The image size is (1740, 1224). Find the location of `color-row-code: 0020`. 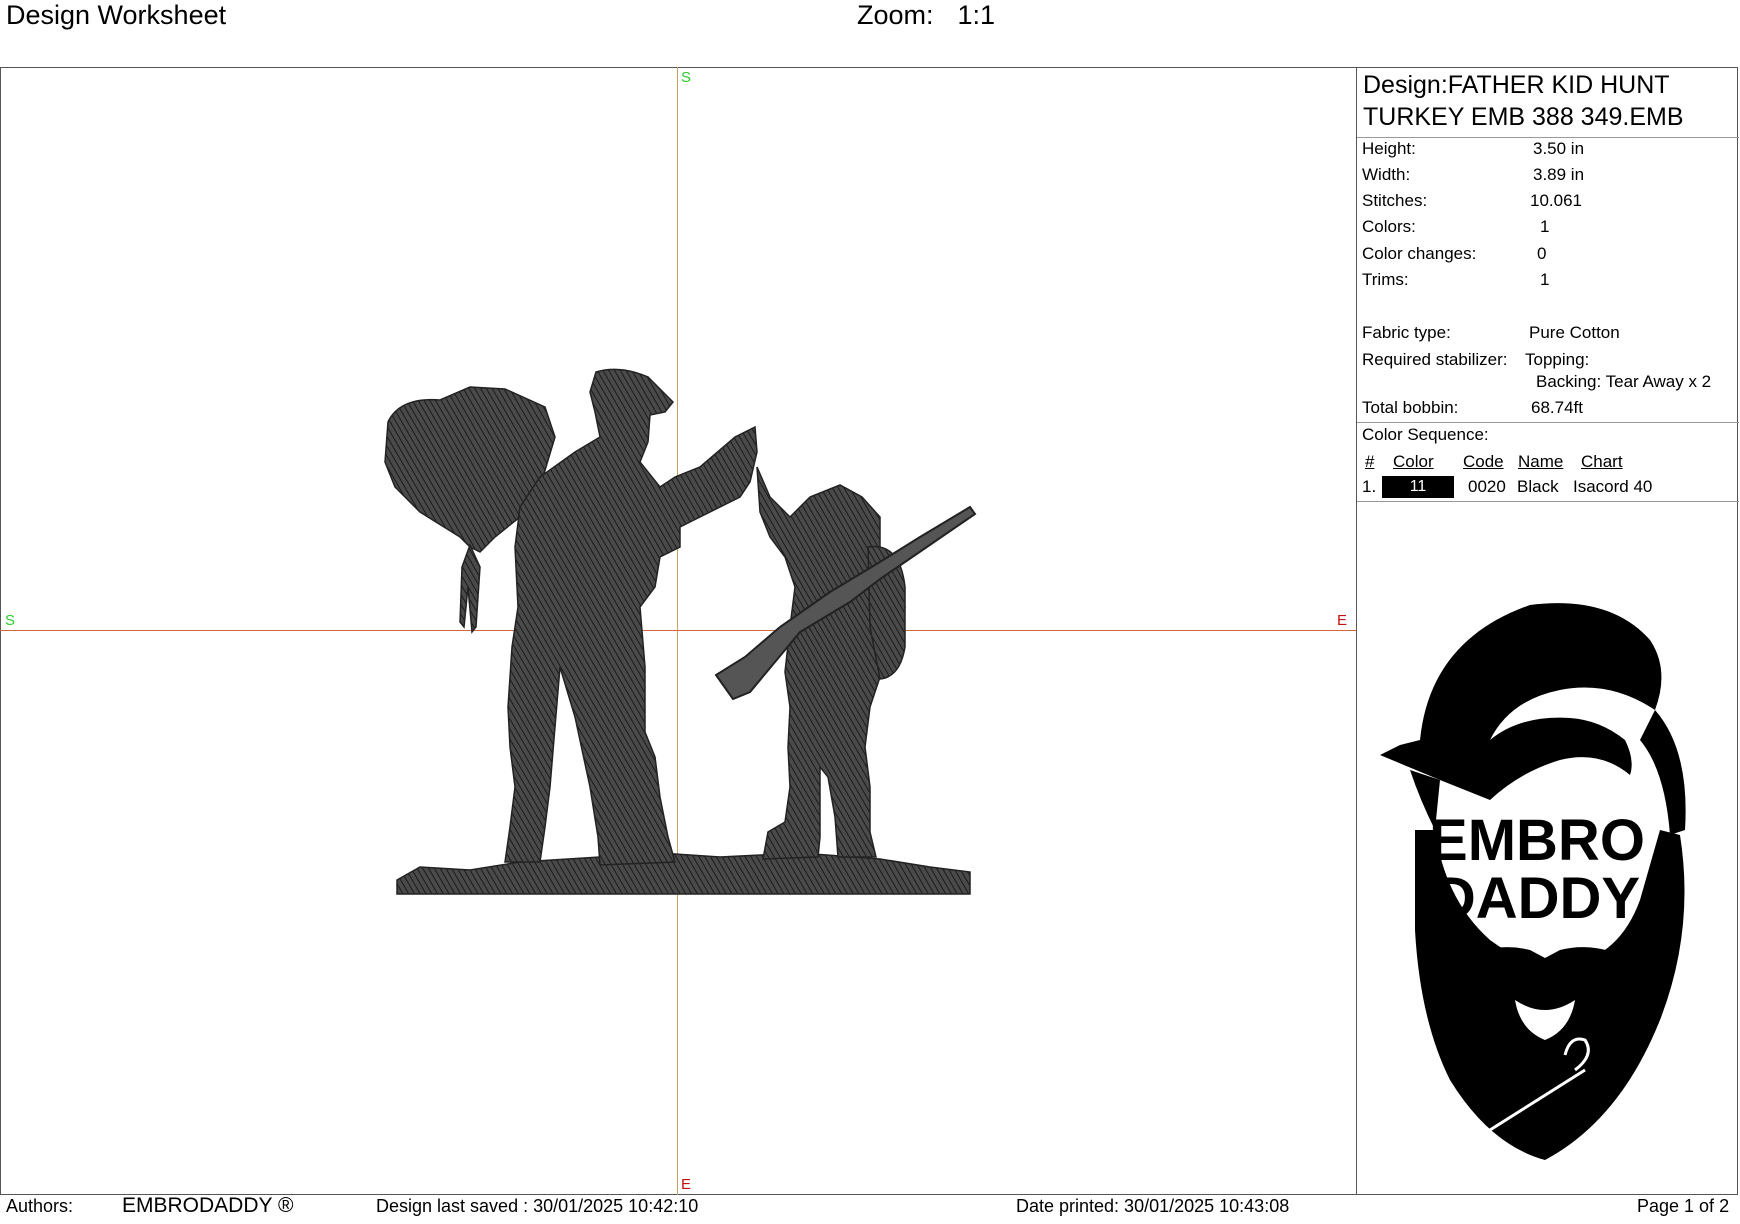

color-row-code: 0020 is located at coordinates (1487, 486).